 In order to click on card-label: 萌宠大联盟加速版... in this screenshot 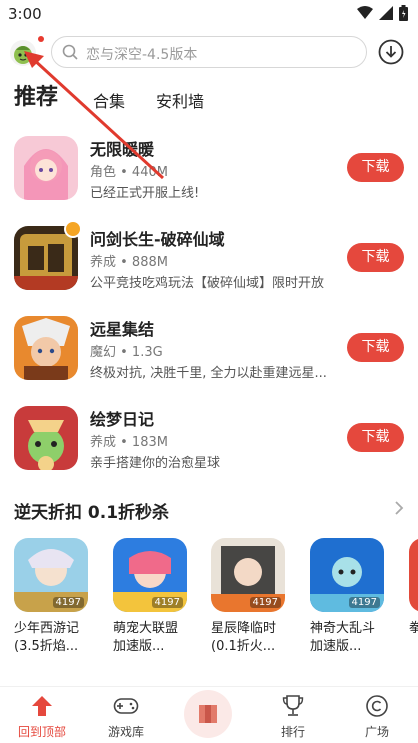, I will do `click(146, 637)`.